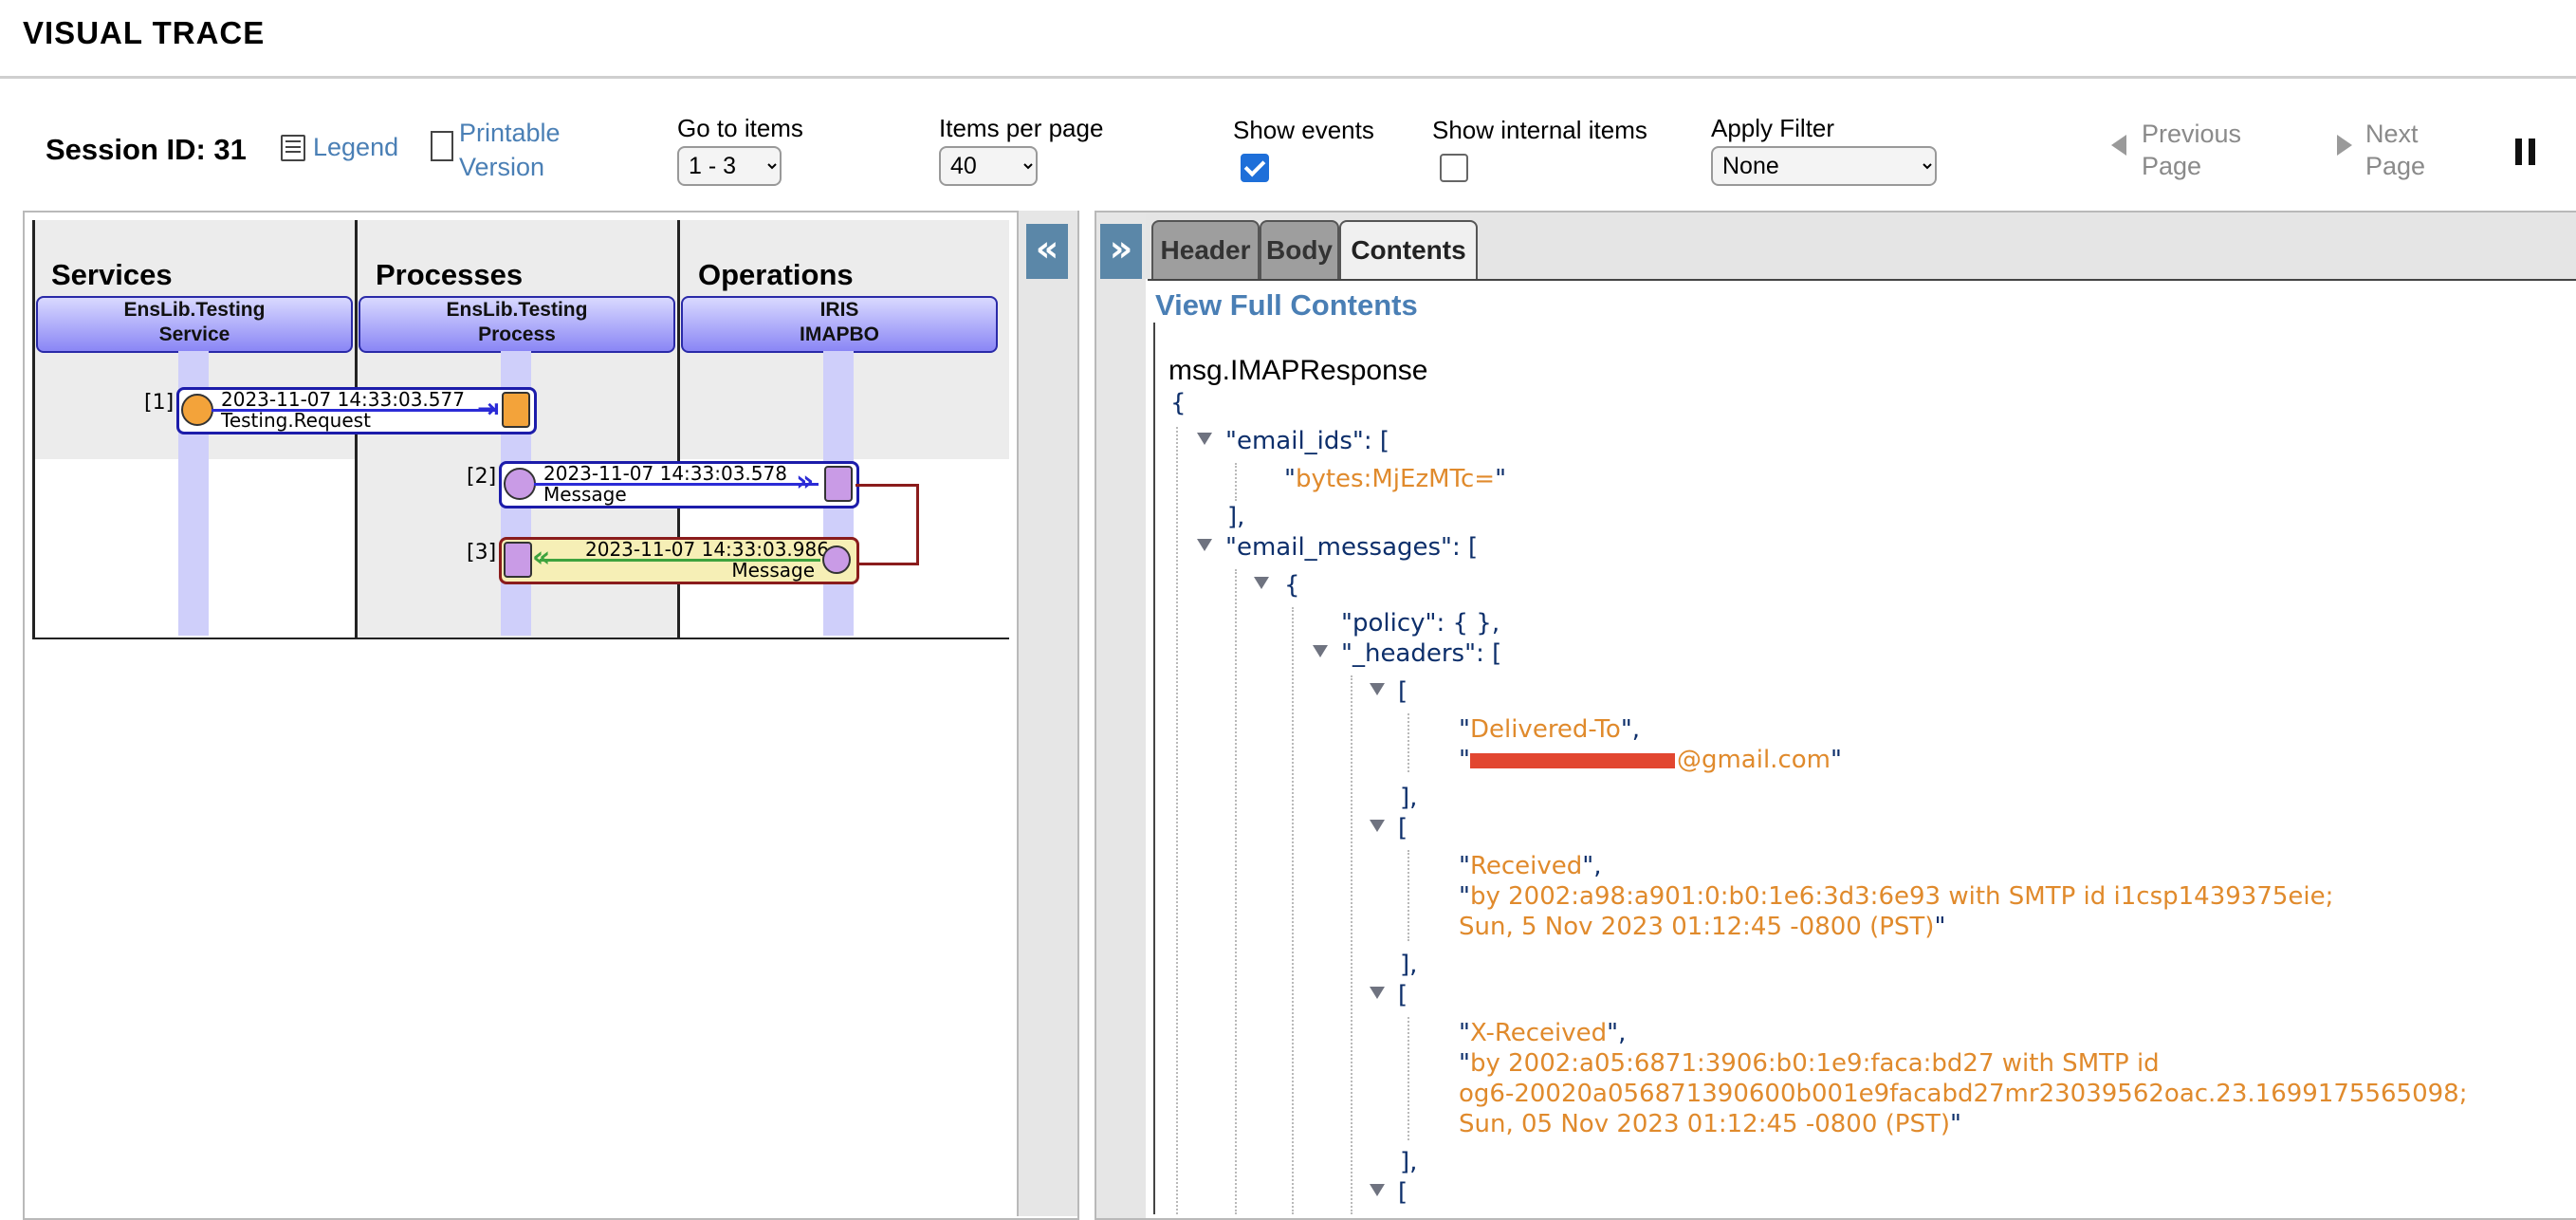 Image resolution: width=2576 pixels, height=1220 pixels. Describe the element at coordinates (355, 147) in the screenshot. I see `legend-link: Legend` at that location.